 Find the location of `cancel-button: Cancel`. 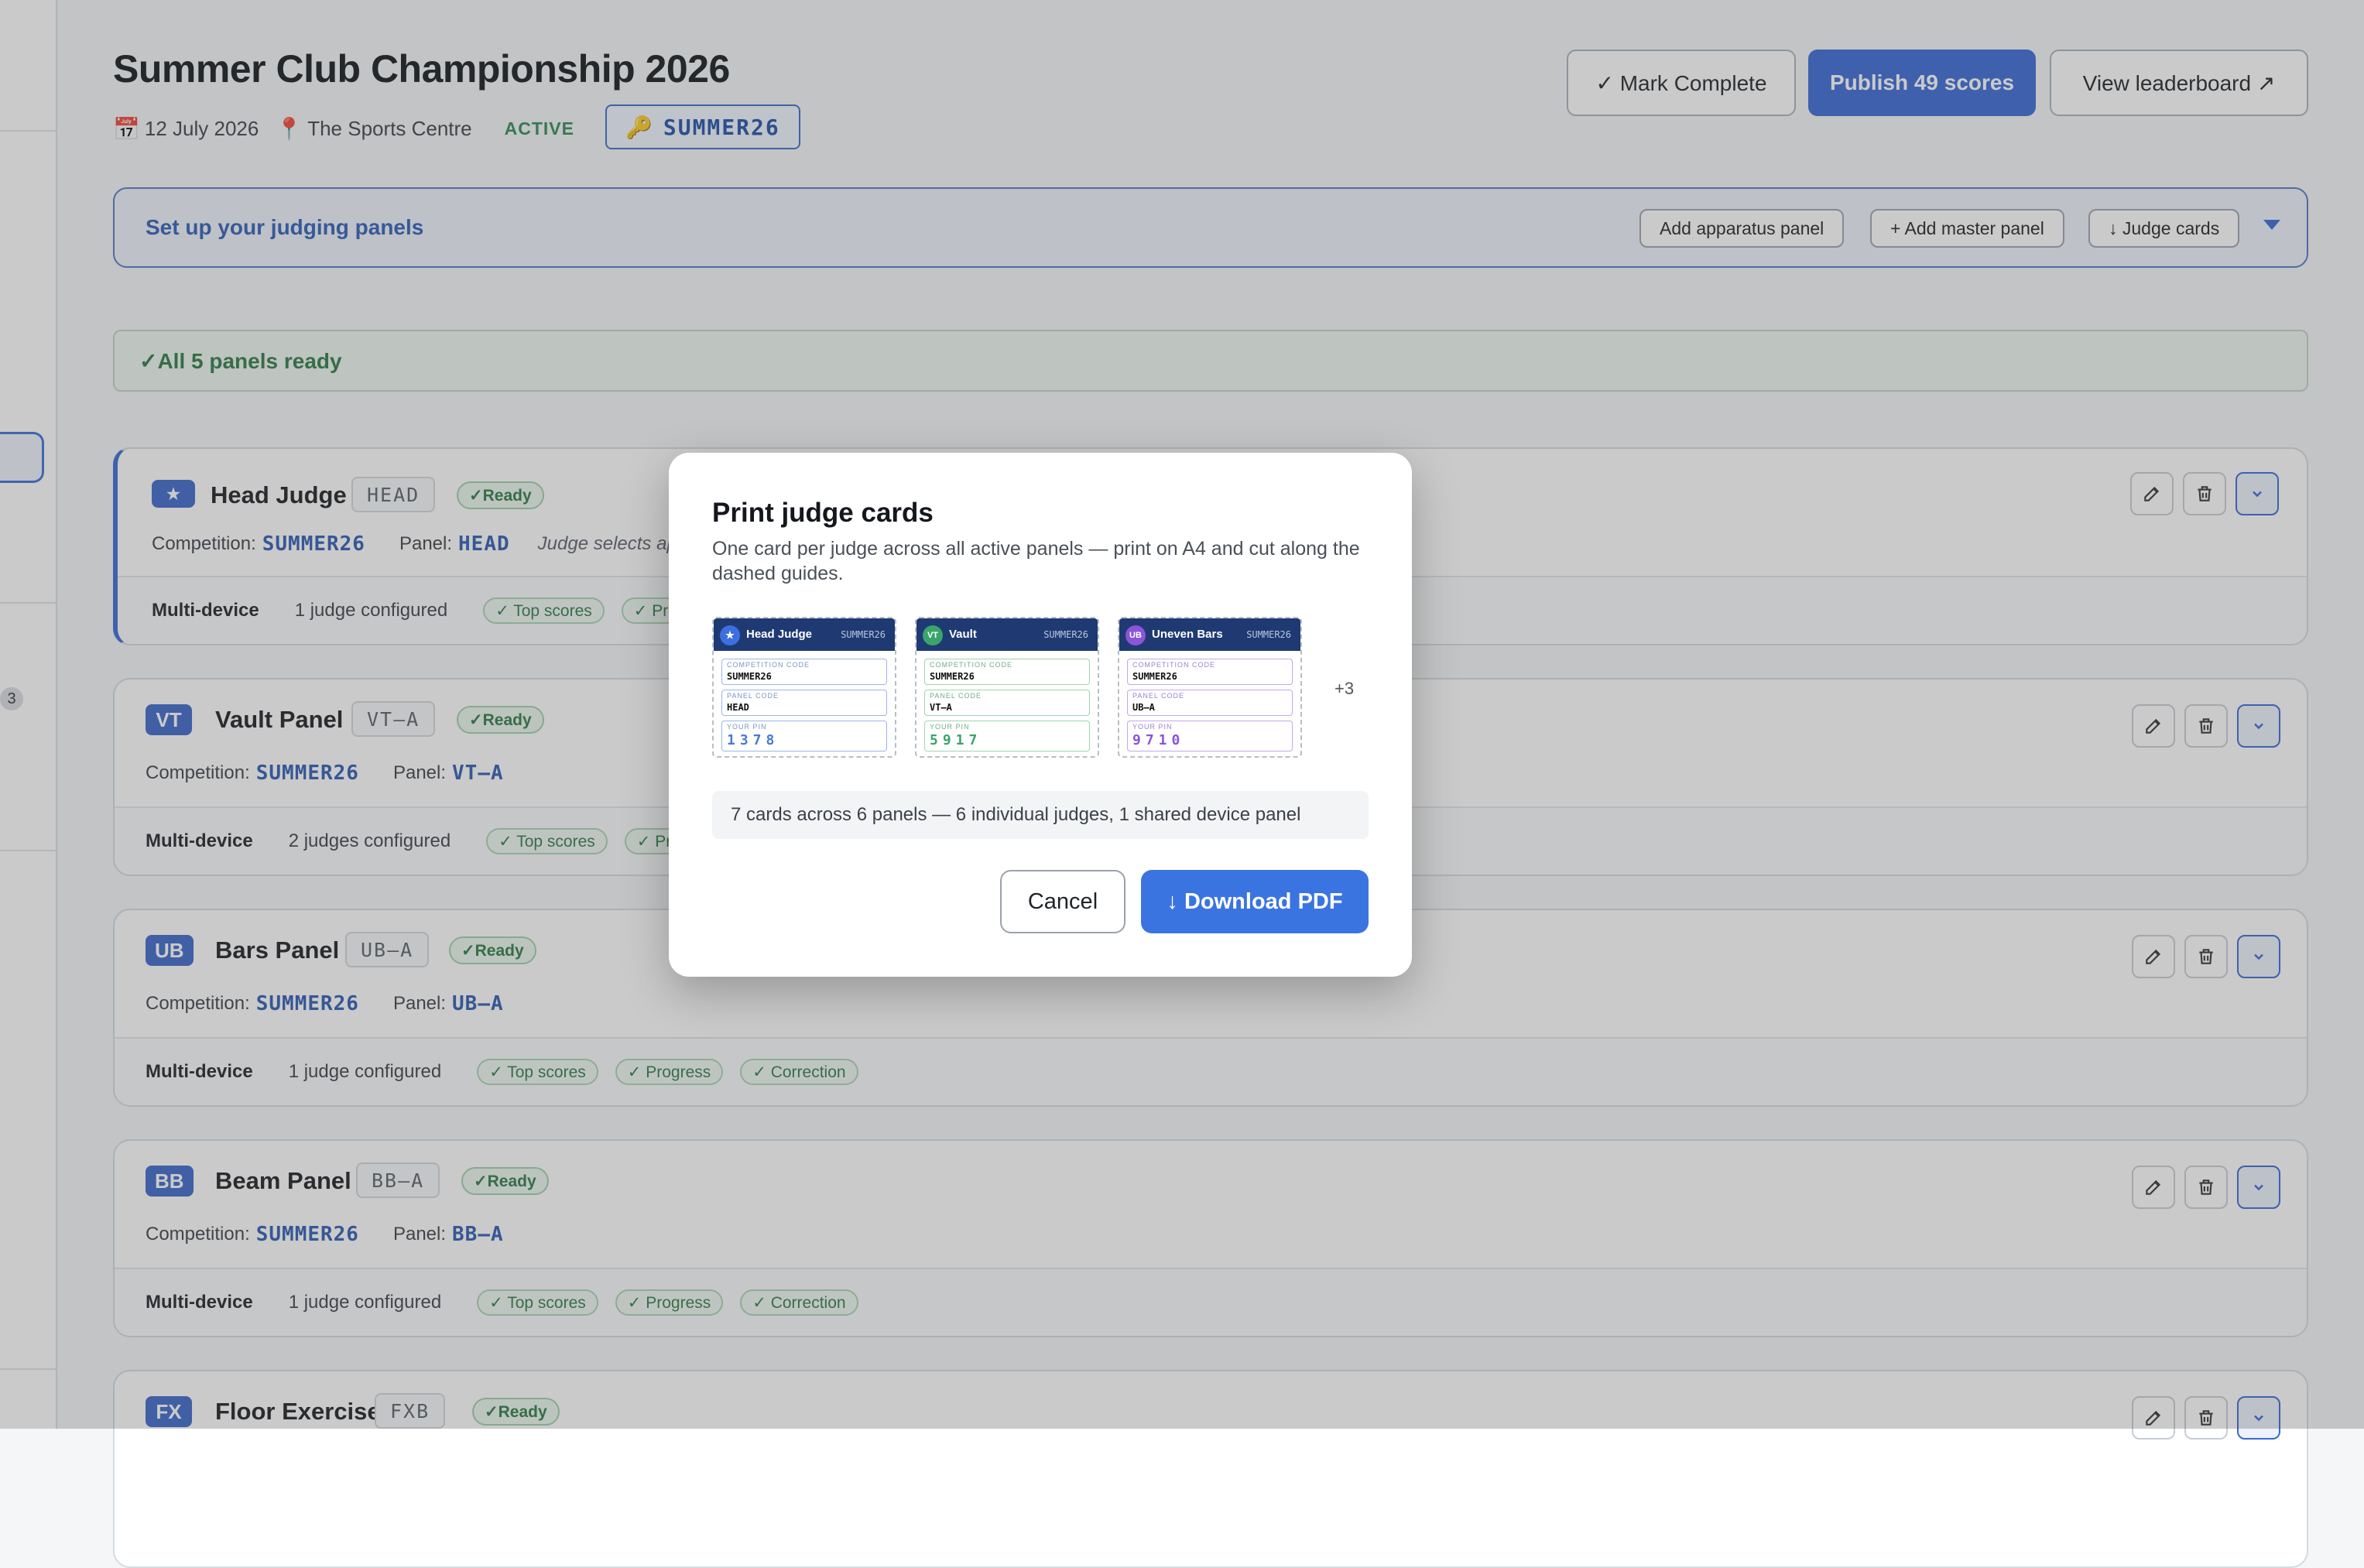

cancel-button: Cancel is located at coordinates (1062, 901).